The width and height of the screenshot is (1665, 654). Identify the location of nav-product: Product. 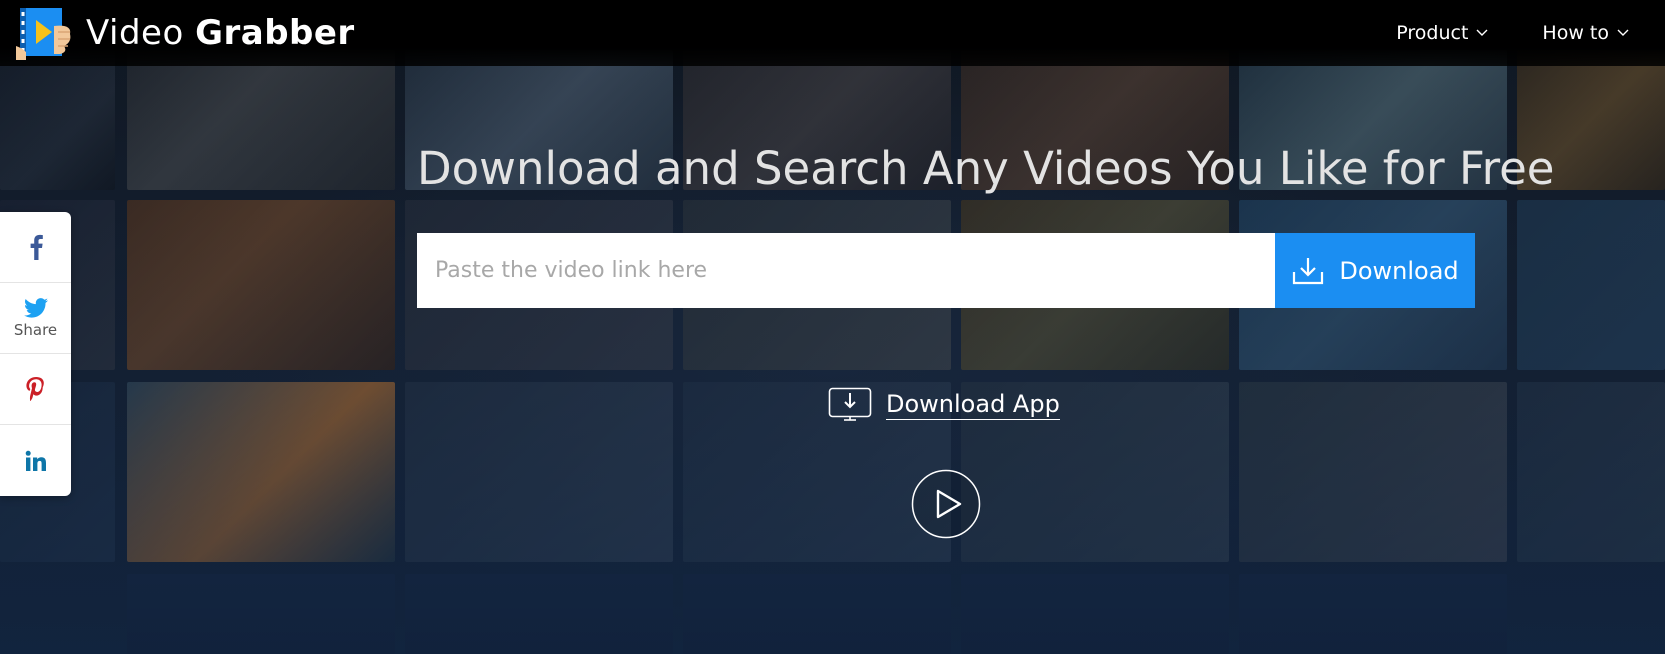
(1442, 33).